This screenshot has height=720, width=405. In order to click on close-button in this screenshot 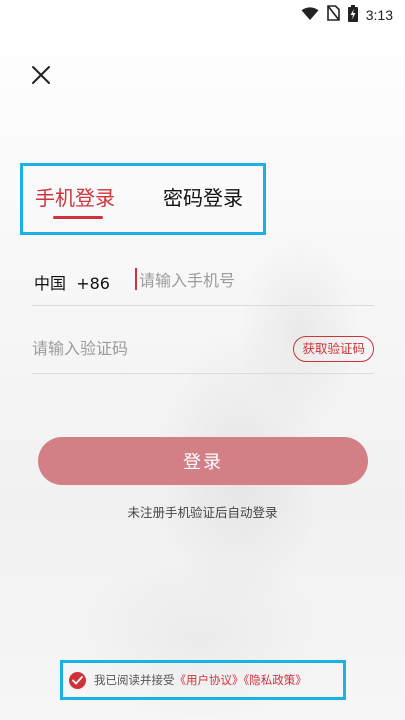, I will do `click(41, 77)`.